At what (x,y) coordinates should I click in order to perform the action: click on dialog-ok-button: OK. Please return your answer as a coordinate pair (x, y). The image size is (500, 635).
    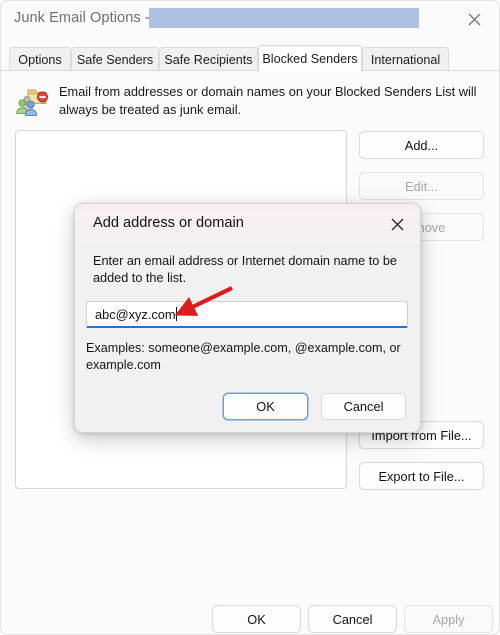
    Looking at the image, I should click on (265, 406).